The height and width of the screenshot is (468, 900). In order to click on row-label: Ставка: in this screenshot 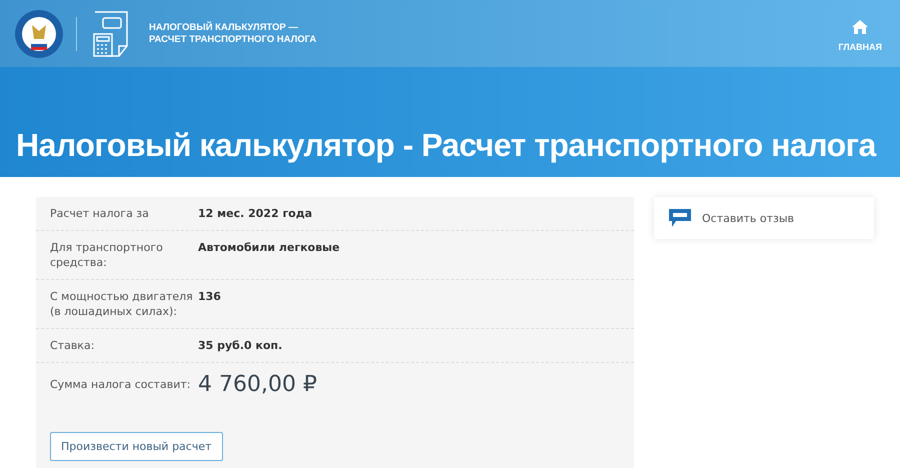, I will do `click(73, 345)`.